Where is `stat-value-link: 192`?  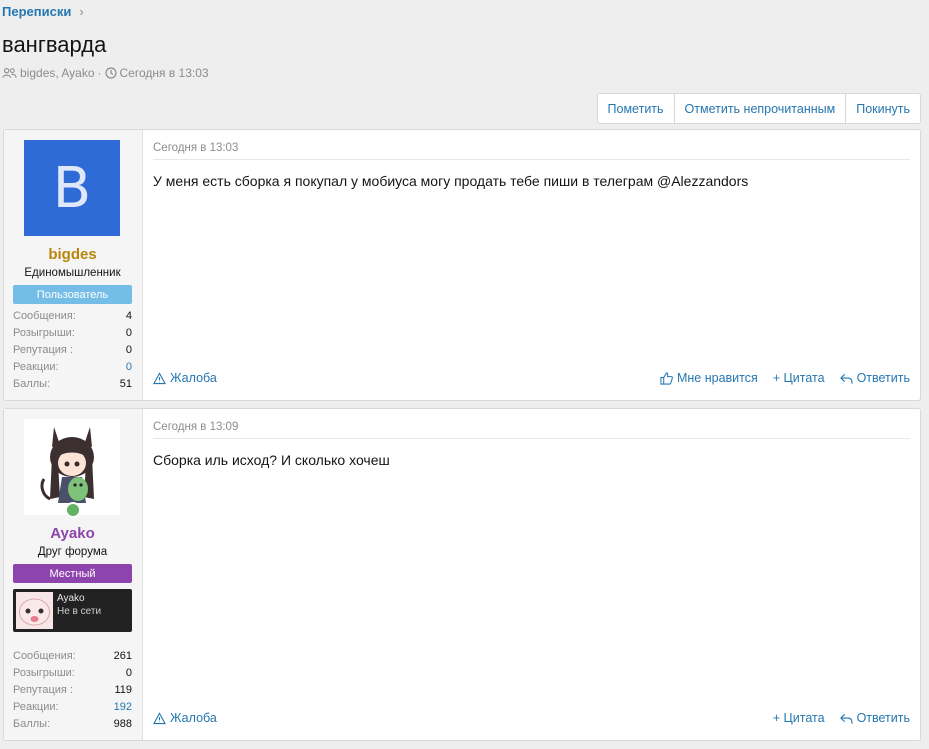 stat-value-link: 192 is located at coordinates (123, 707).